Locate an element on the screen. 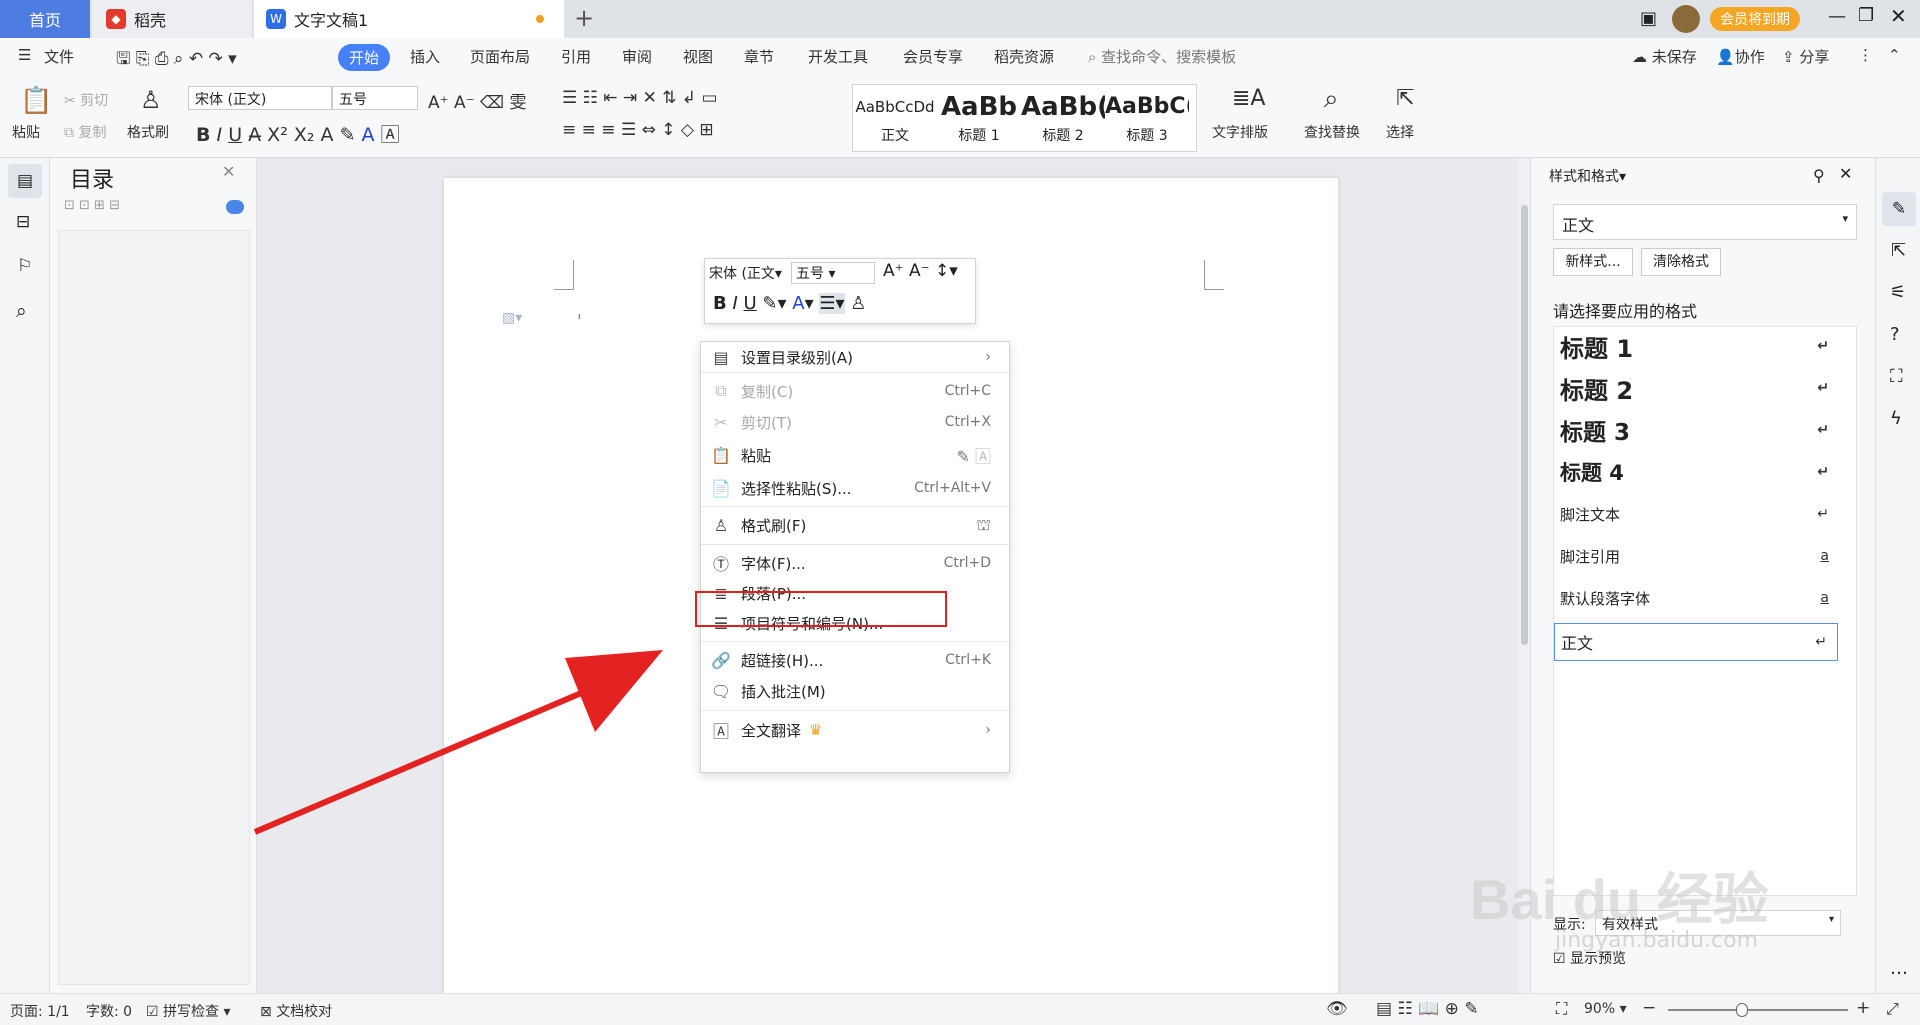 Image resolution: width=1920 pixels, height=1025 pixels. format-default-font: 默认段落字体 a is located at coordinates (1696, 598).